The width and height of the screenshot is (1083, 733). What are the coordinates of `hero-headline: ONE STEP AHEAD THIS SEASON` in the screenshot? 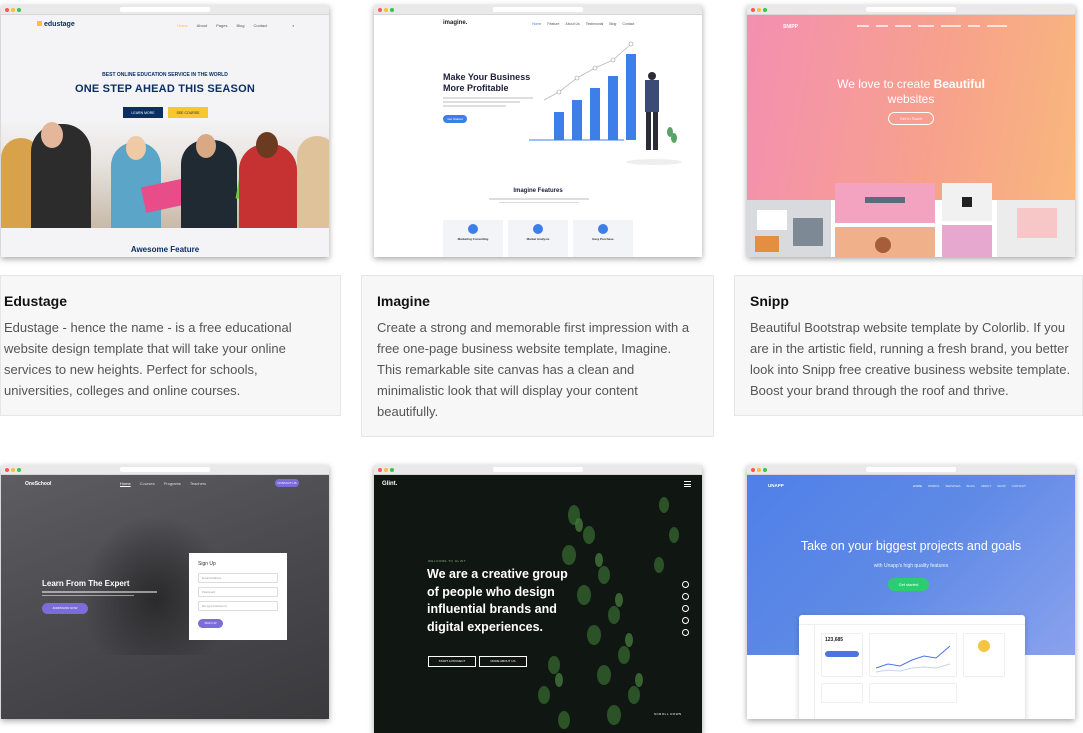 It's located at (164, 89).